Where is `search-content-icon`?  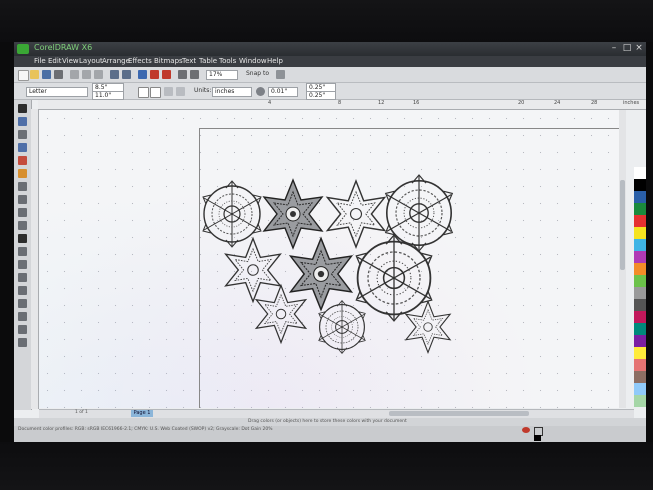 search-content-icon is located at coordinates (142, 74).